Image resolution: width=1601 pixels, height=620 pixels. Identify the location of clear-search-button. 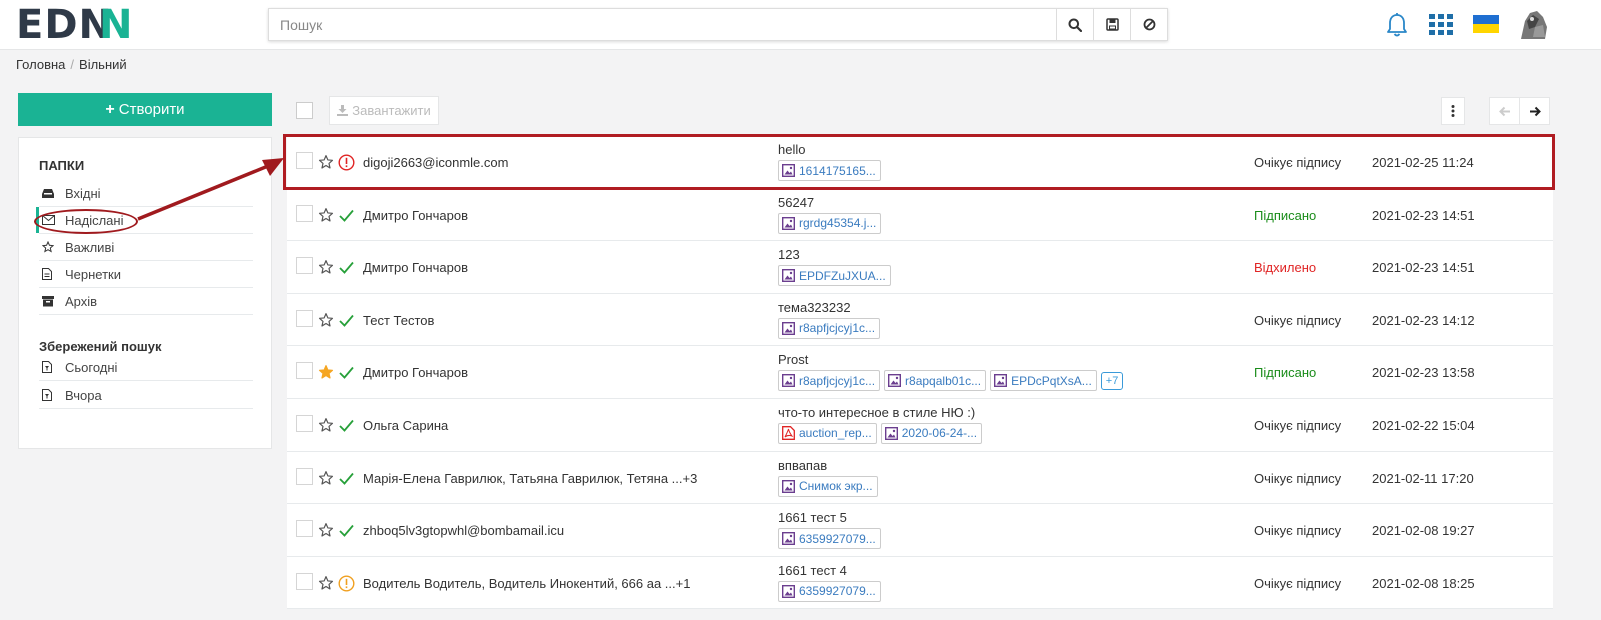
(1148, 24).